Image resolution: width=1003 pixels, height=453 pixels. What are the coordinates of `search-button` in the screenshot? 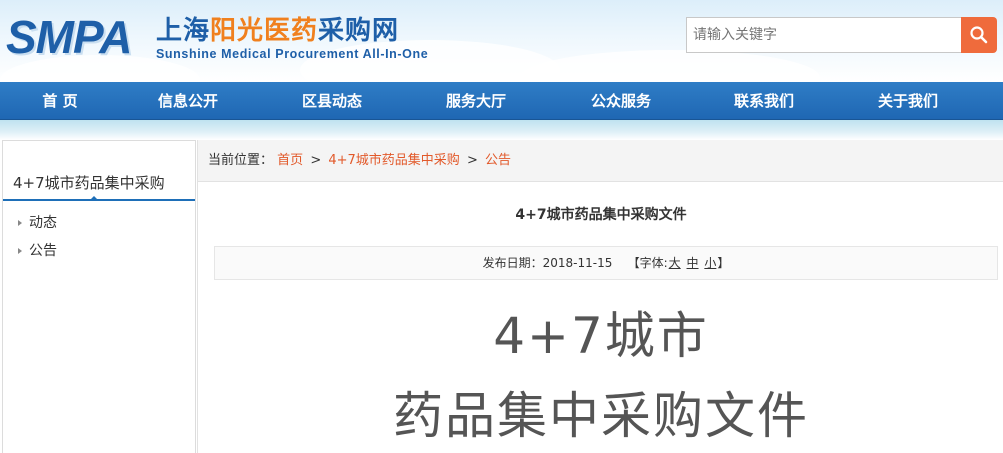 It's located at (979, 35).